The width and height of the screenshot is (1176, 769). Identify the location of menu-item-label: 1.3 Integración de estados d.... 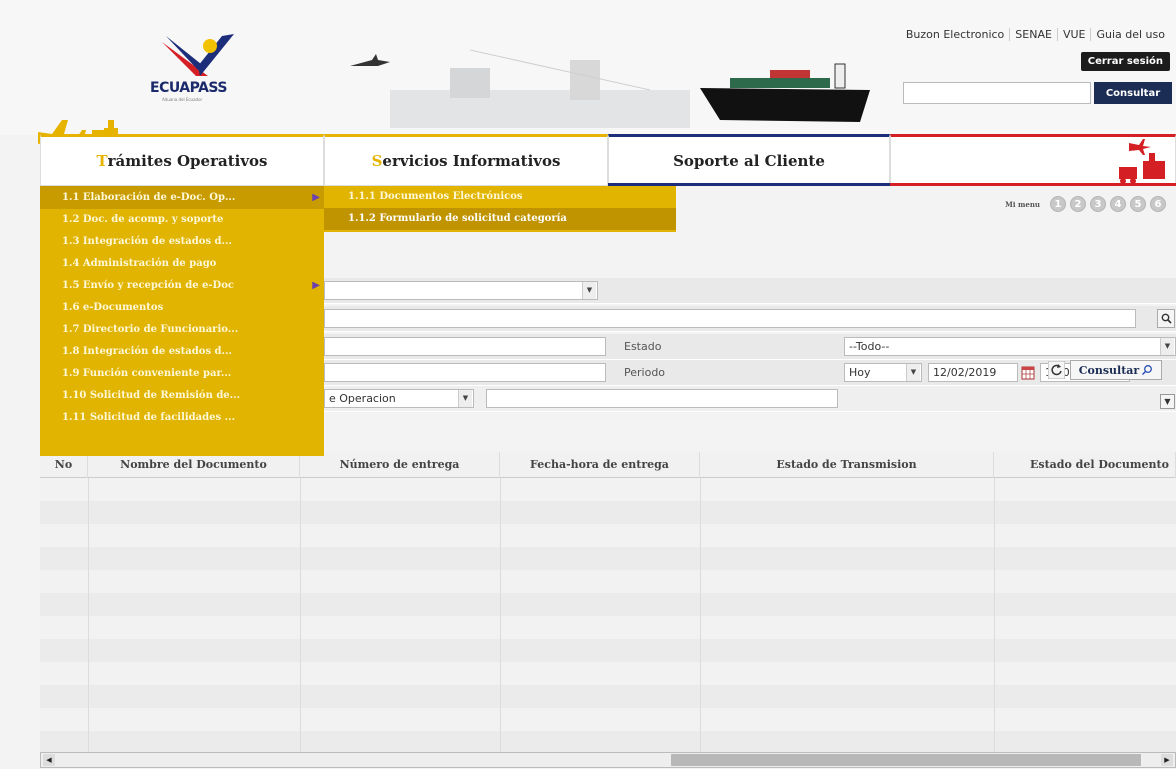
(147, 241).